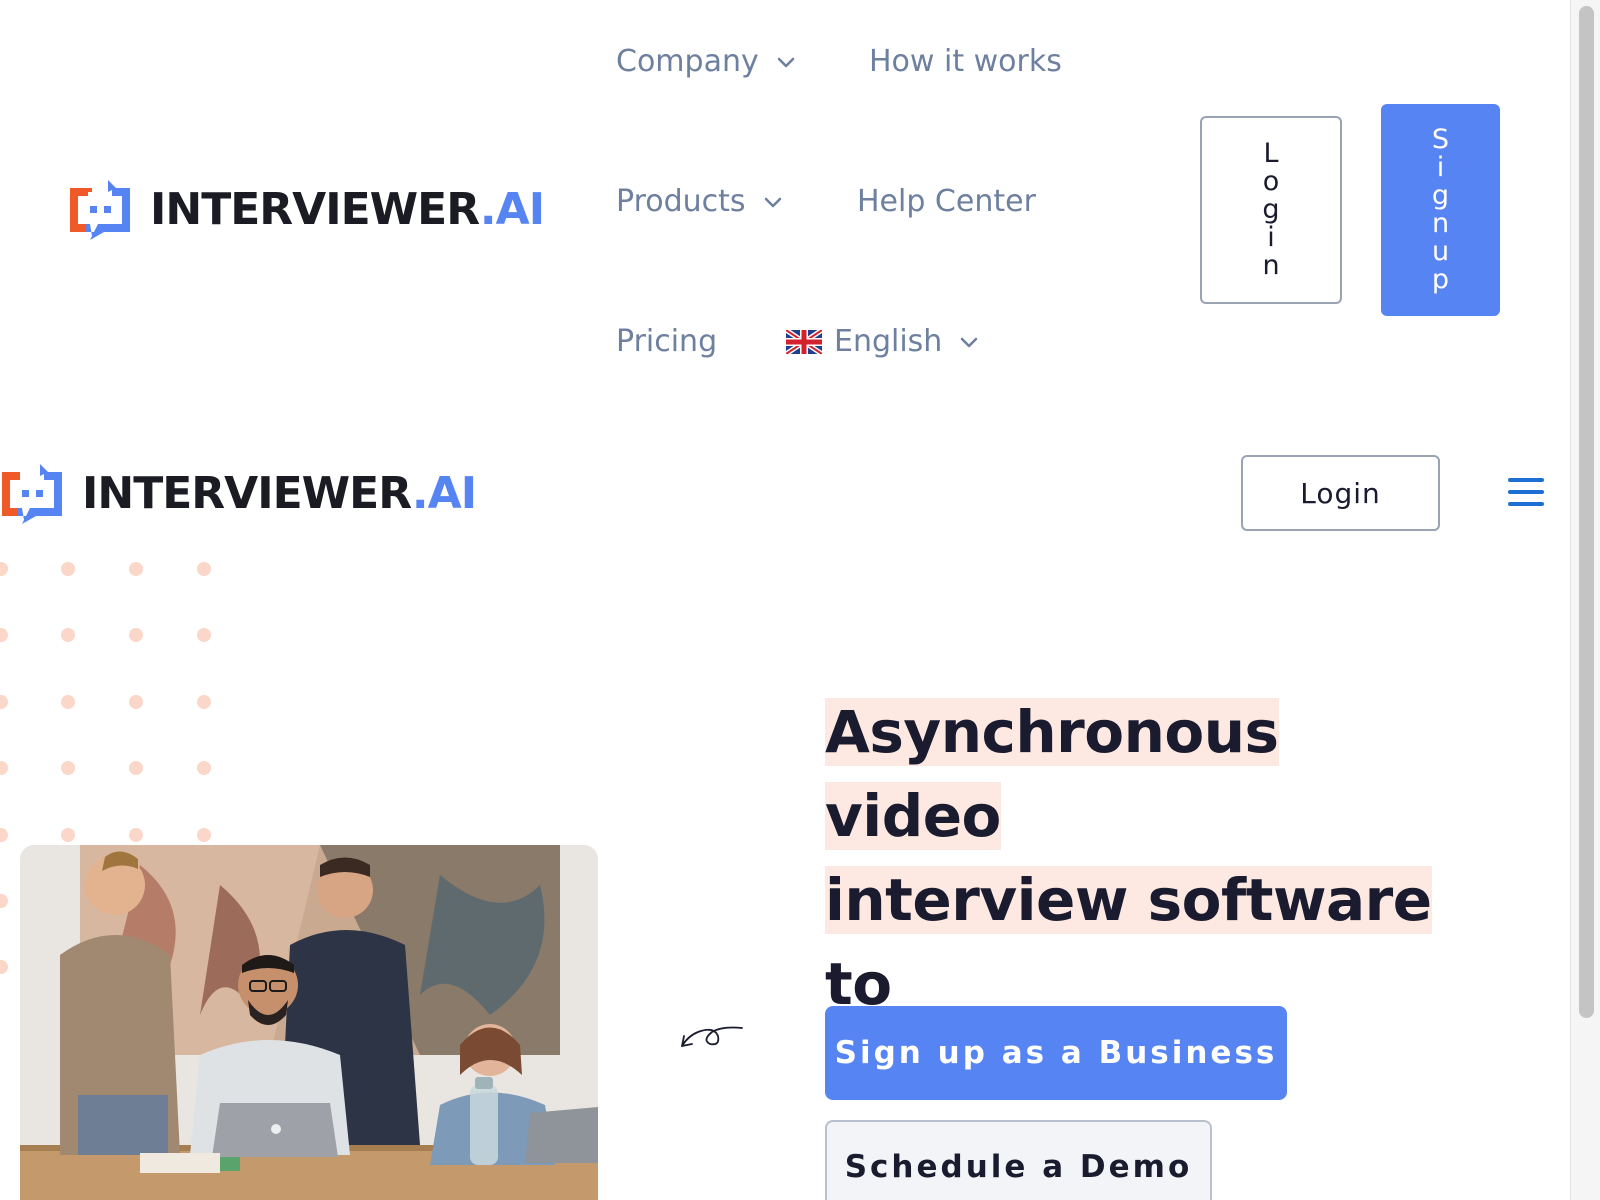 The width and height of the screenshot is (1600, 1200). Describe the element at coordinates (681, 201) in the screenshot. I see `nav-products-label: Products` at that location.